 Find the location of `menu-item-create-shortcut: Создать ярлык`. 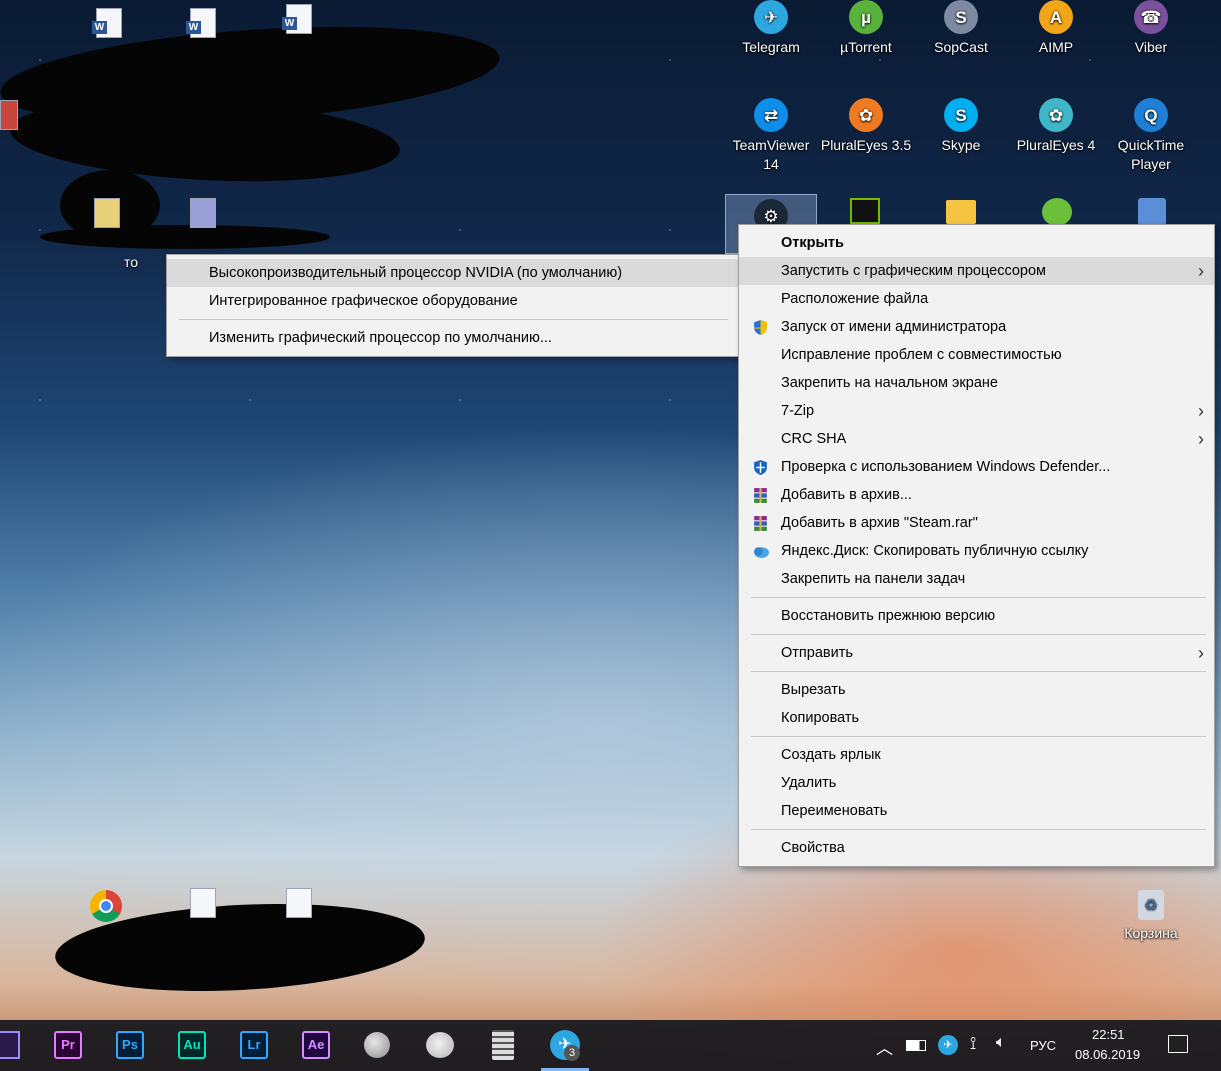

menu-item-create-shortcut: Создать ярлык is located at coordinates (976, 755).